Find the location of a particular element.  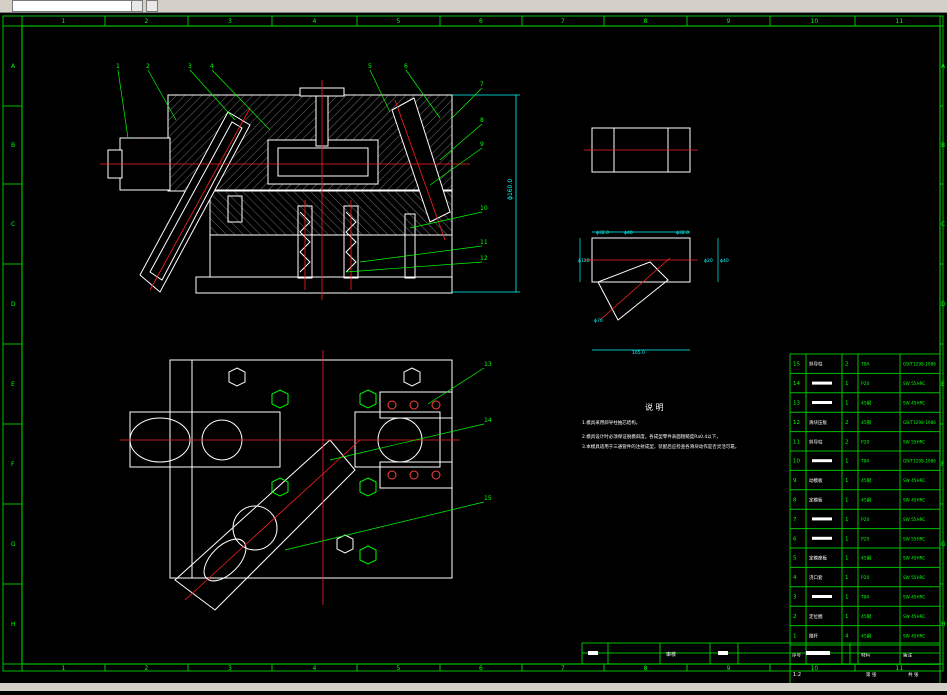

row-marker-left: B is located at coordinates (13, 145).